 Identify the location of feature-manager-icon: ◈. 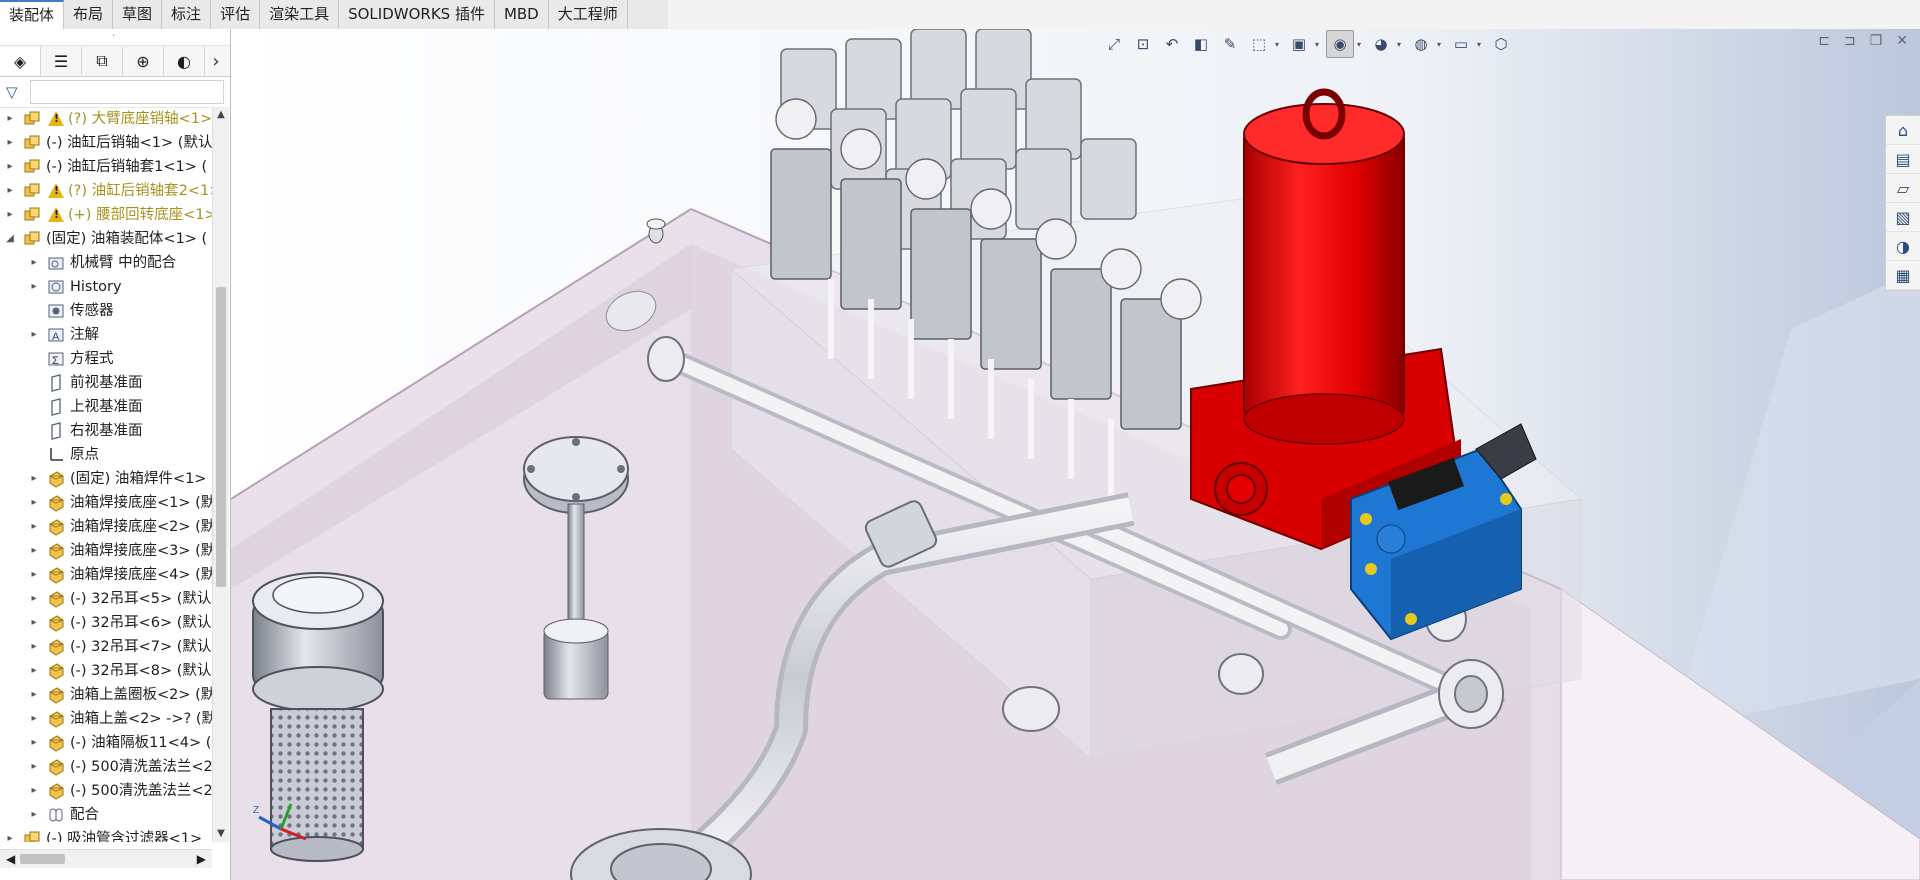
(20, 61).